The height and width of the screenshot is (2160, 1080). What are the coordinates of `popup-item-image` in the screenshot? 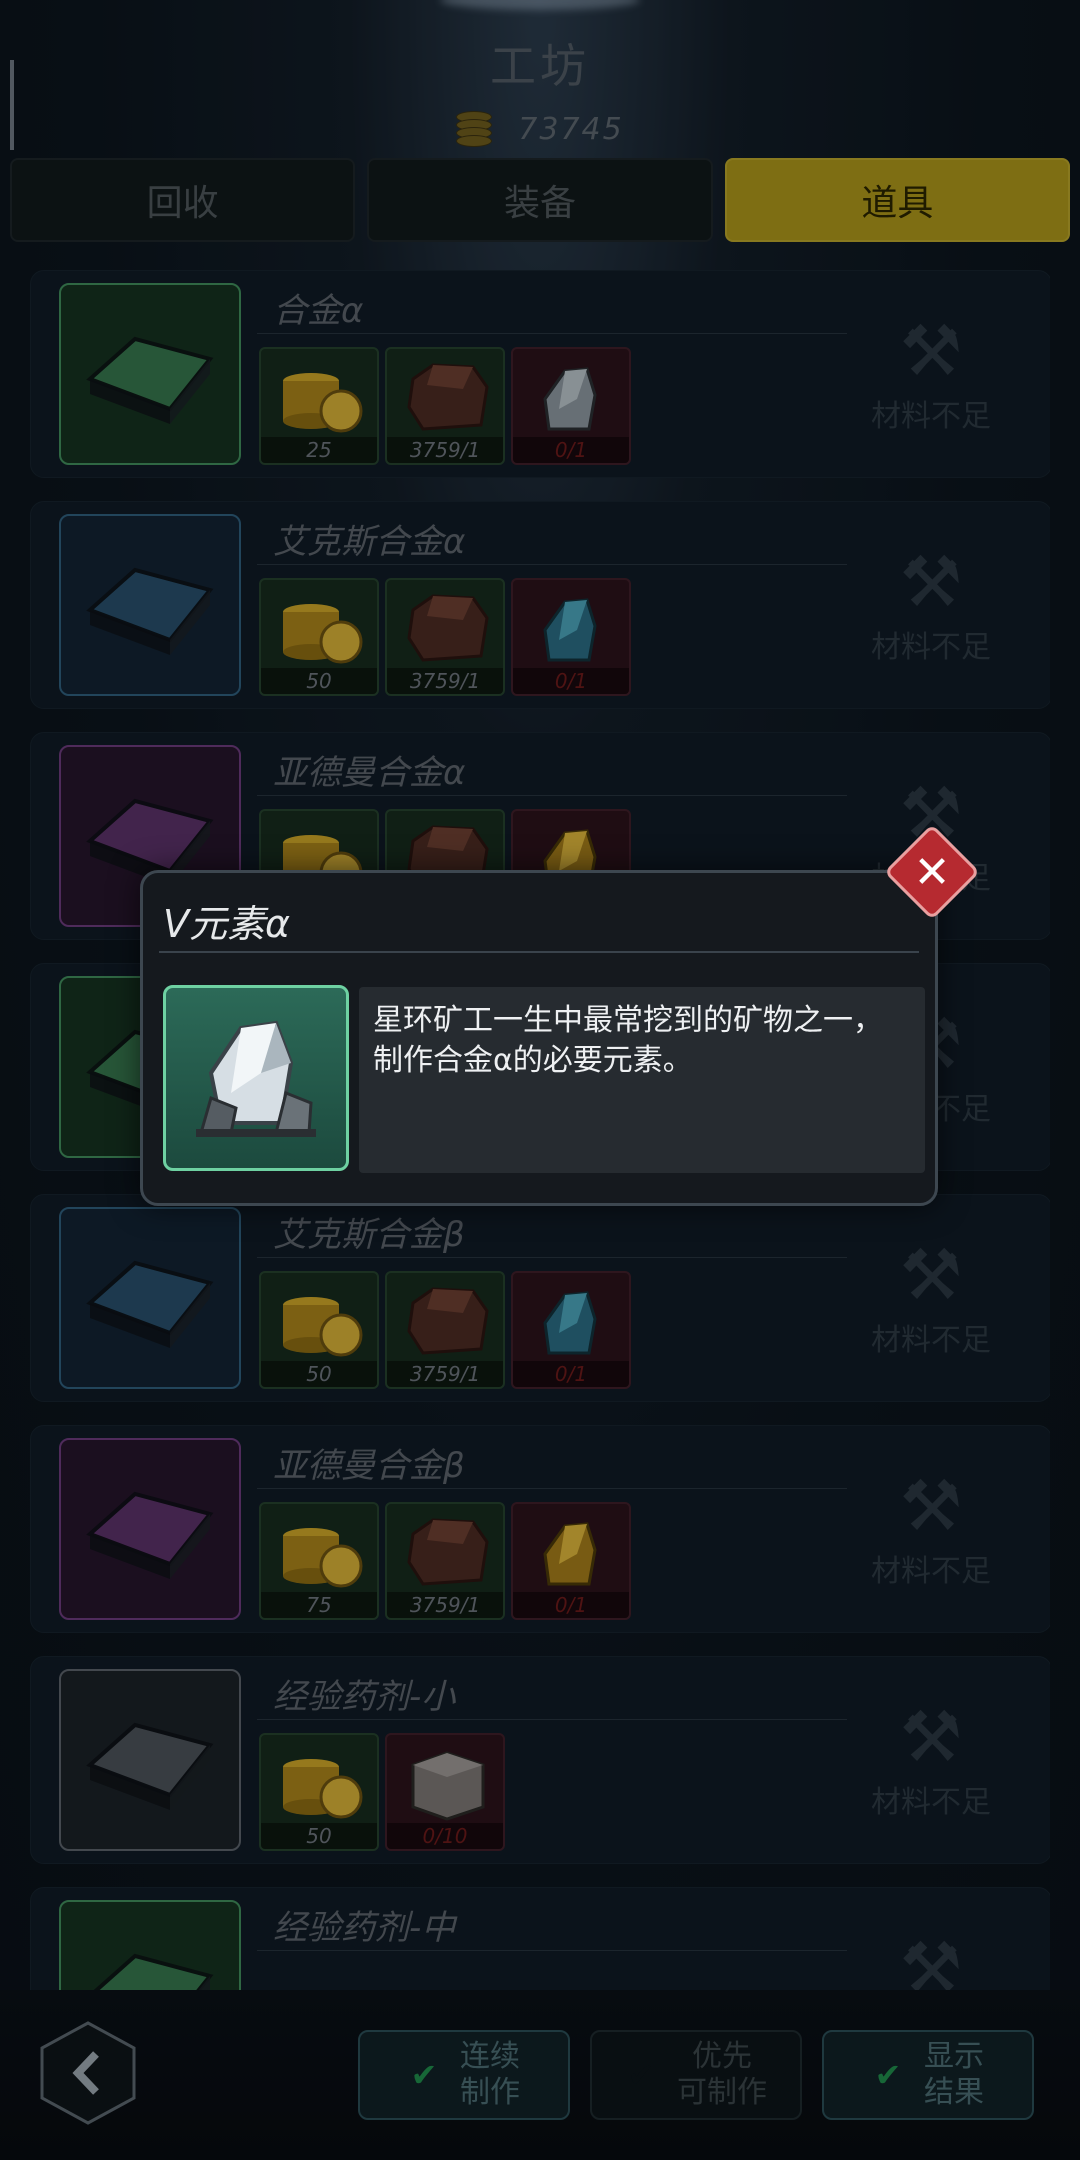 It's located at (256, 1078).